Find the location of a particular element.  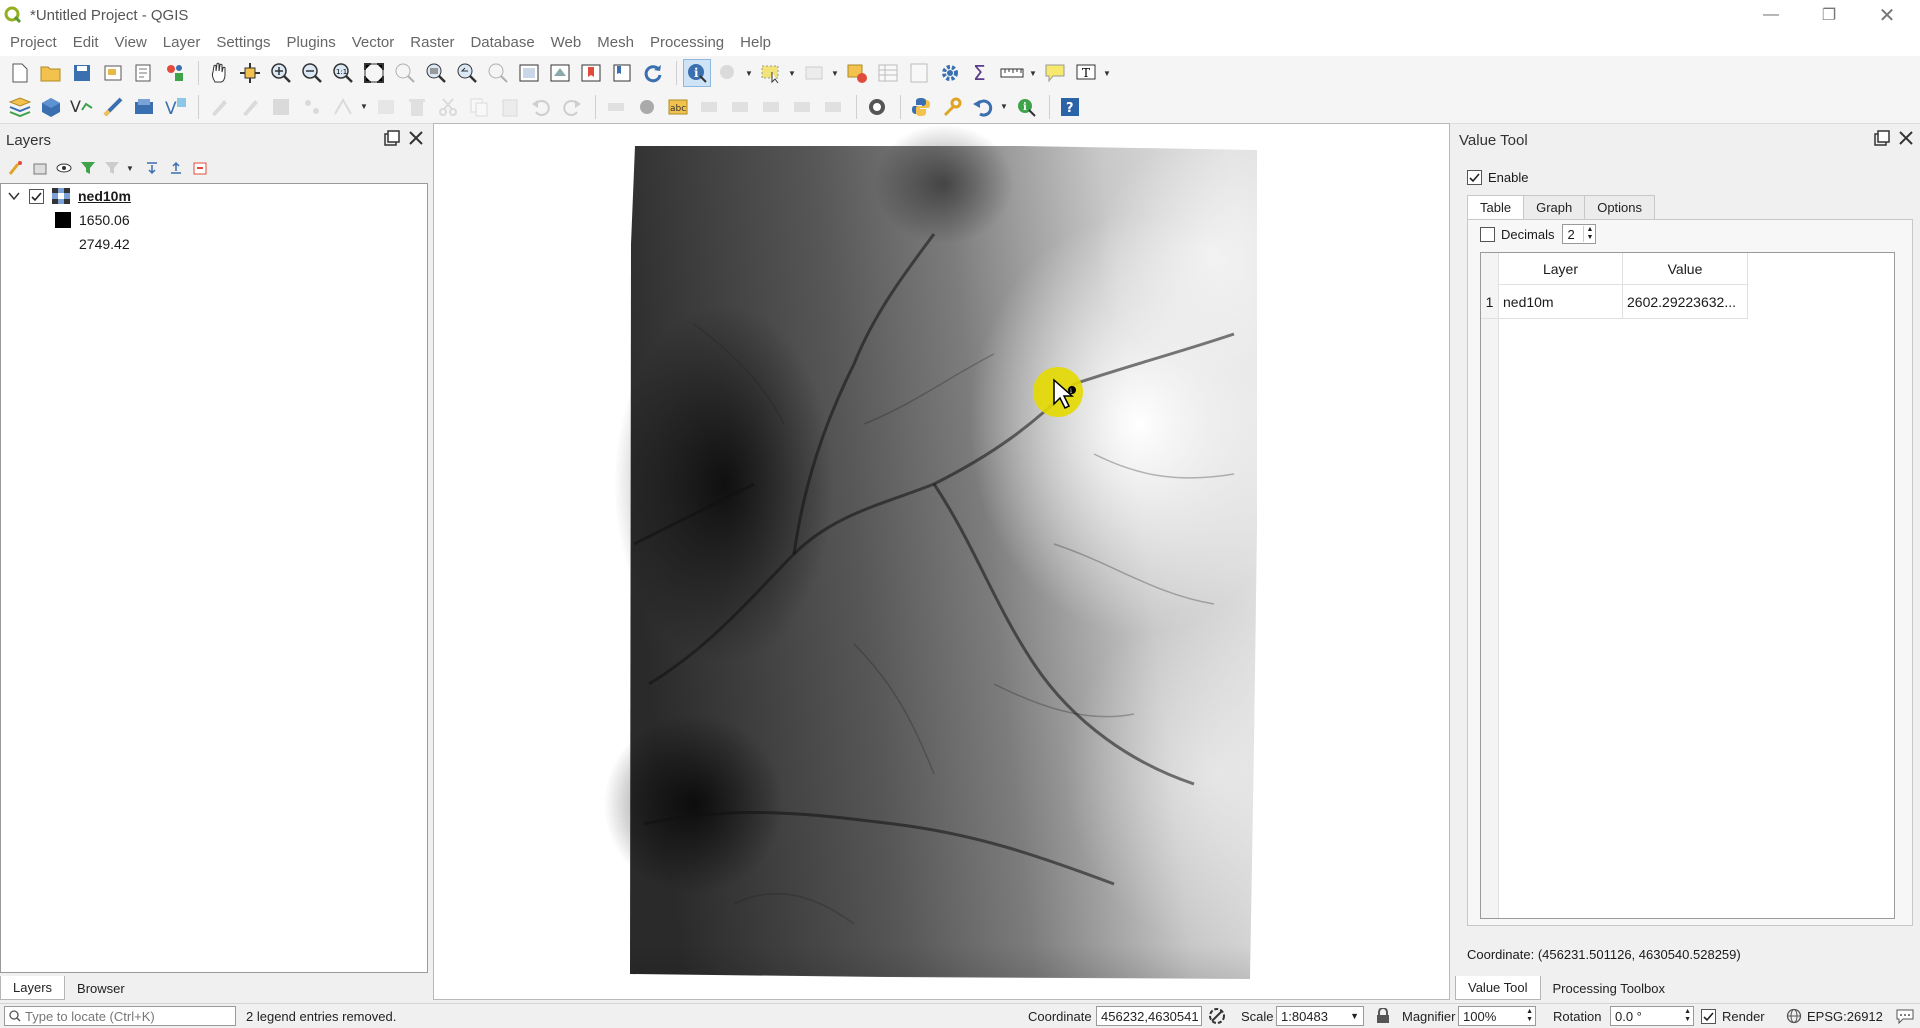

delete-selected-button is located at coordinates (417, 107).